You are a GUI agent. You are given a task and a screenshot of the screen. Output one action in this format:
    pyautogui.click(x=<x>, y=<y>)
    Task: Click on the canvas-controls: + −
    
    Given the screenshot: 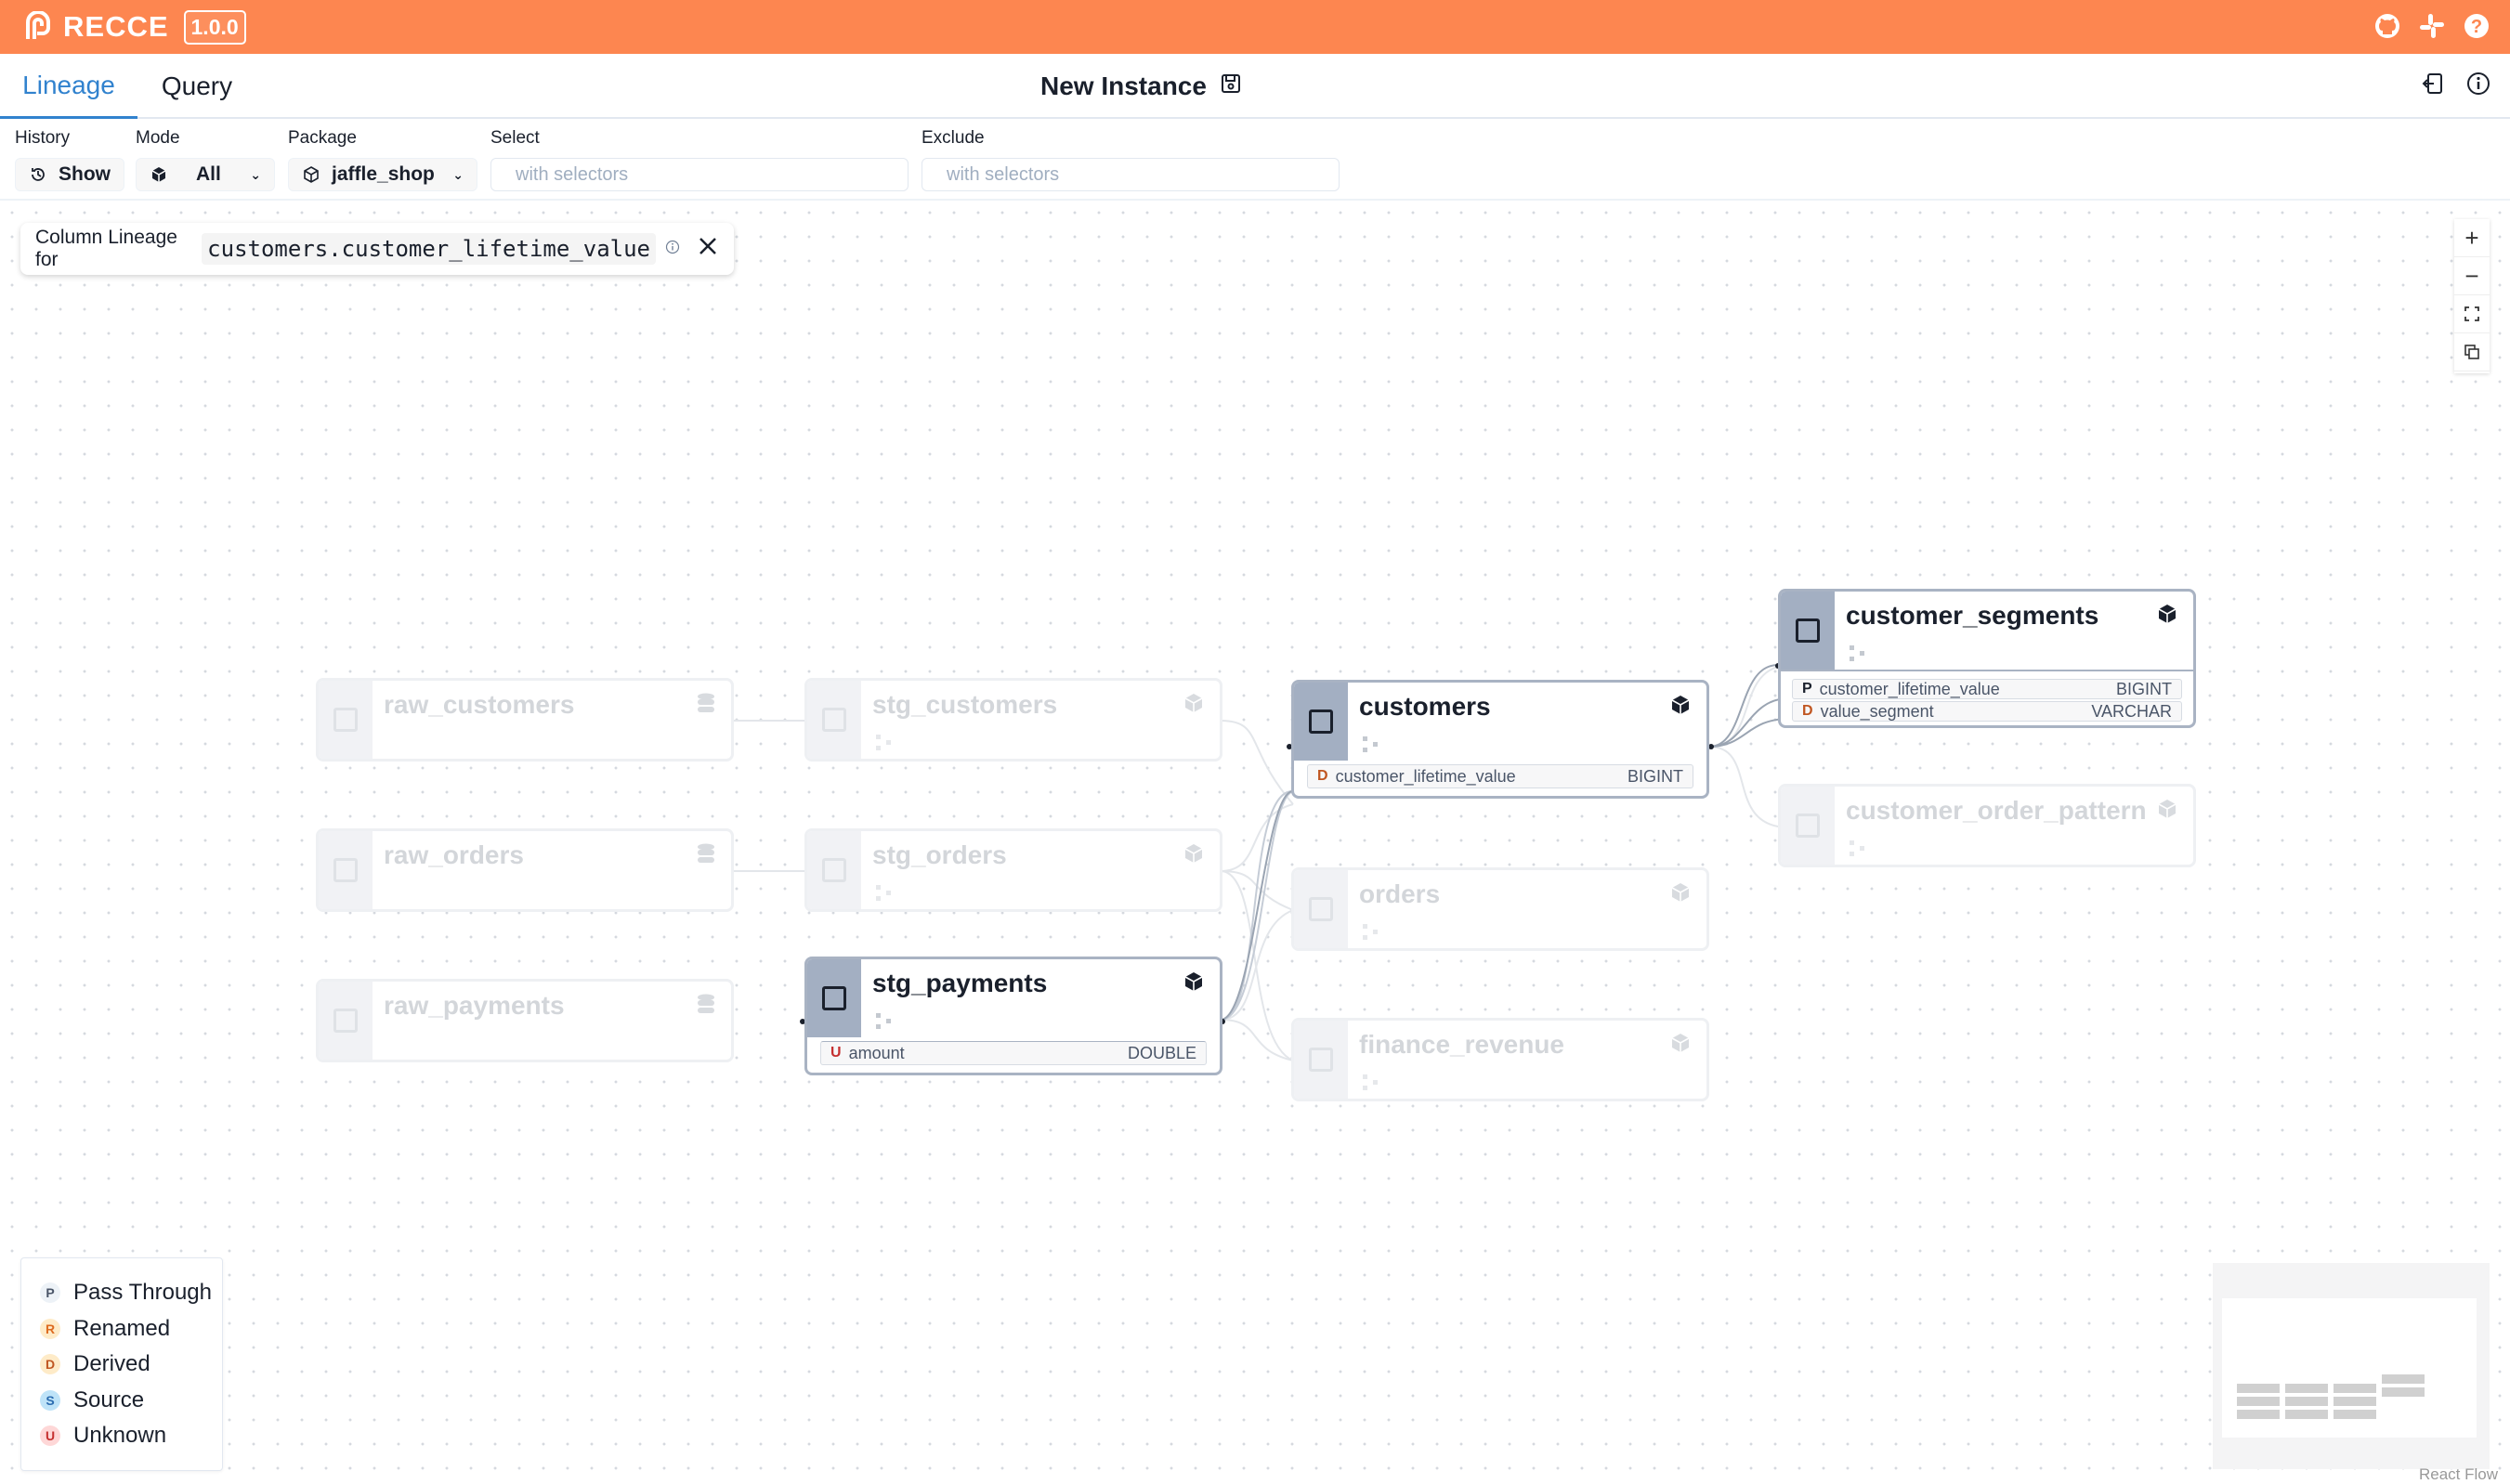 What is the action you would take?
    pyautogui.click(x=2472, y=296)
    